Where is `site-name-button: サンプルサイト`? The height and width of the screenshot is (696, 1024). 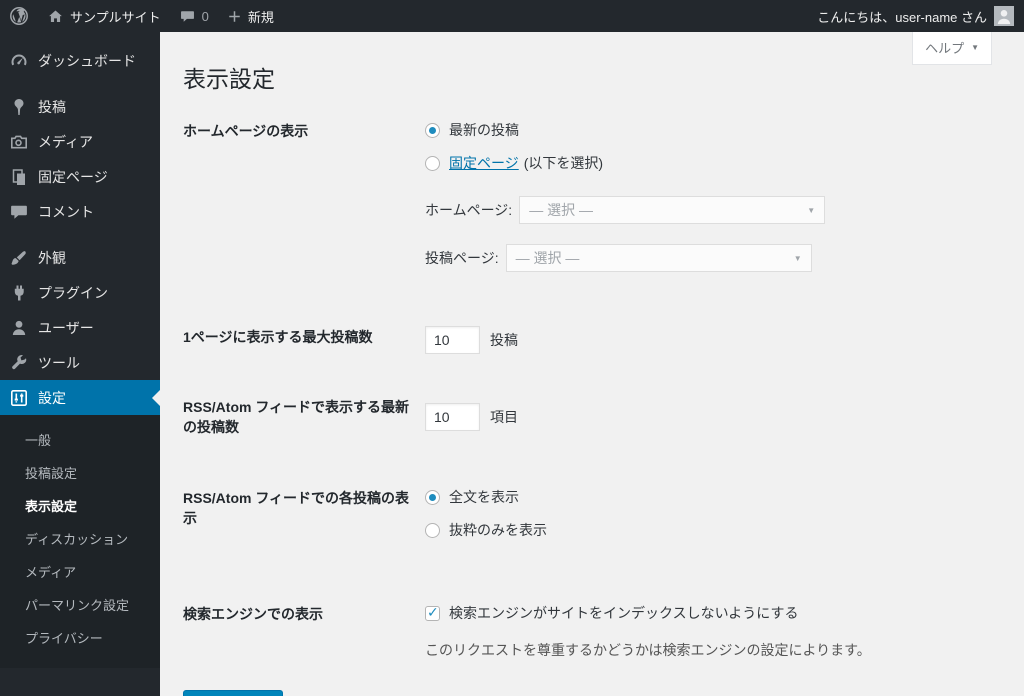
site-name-button: サンプルサイト is located at coordinates (104, 16).